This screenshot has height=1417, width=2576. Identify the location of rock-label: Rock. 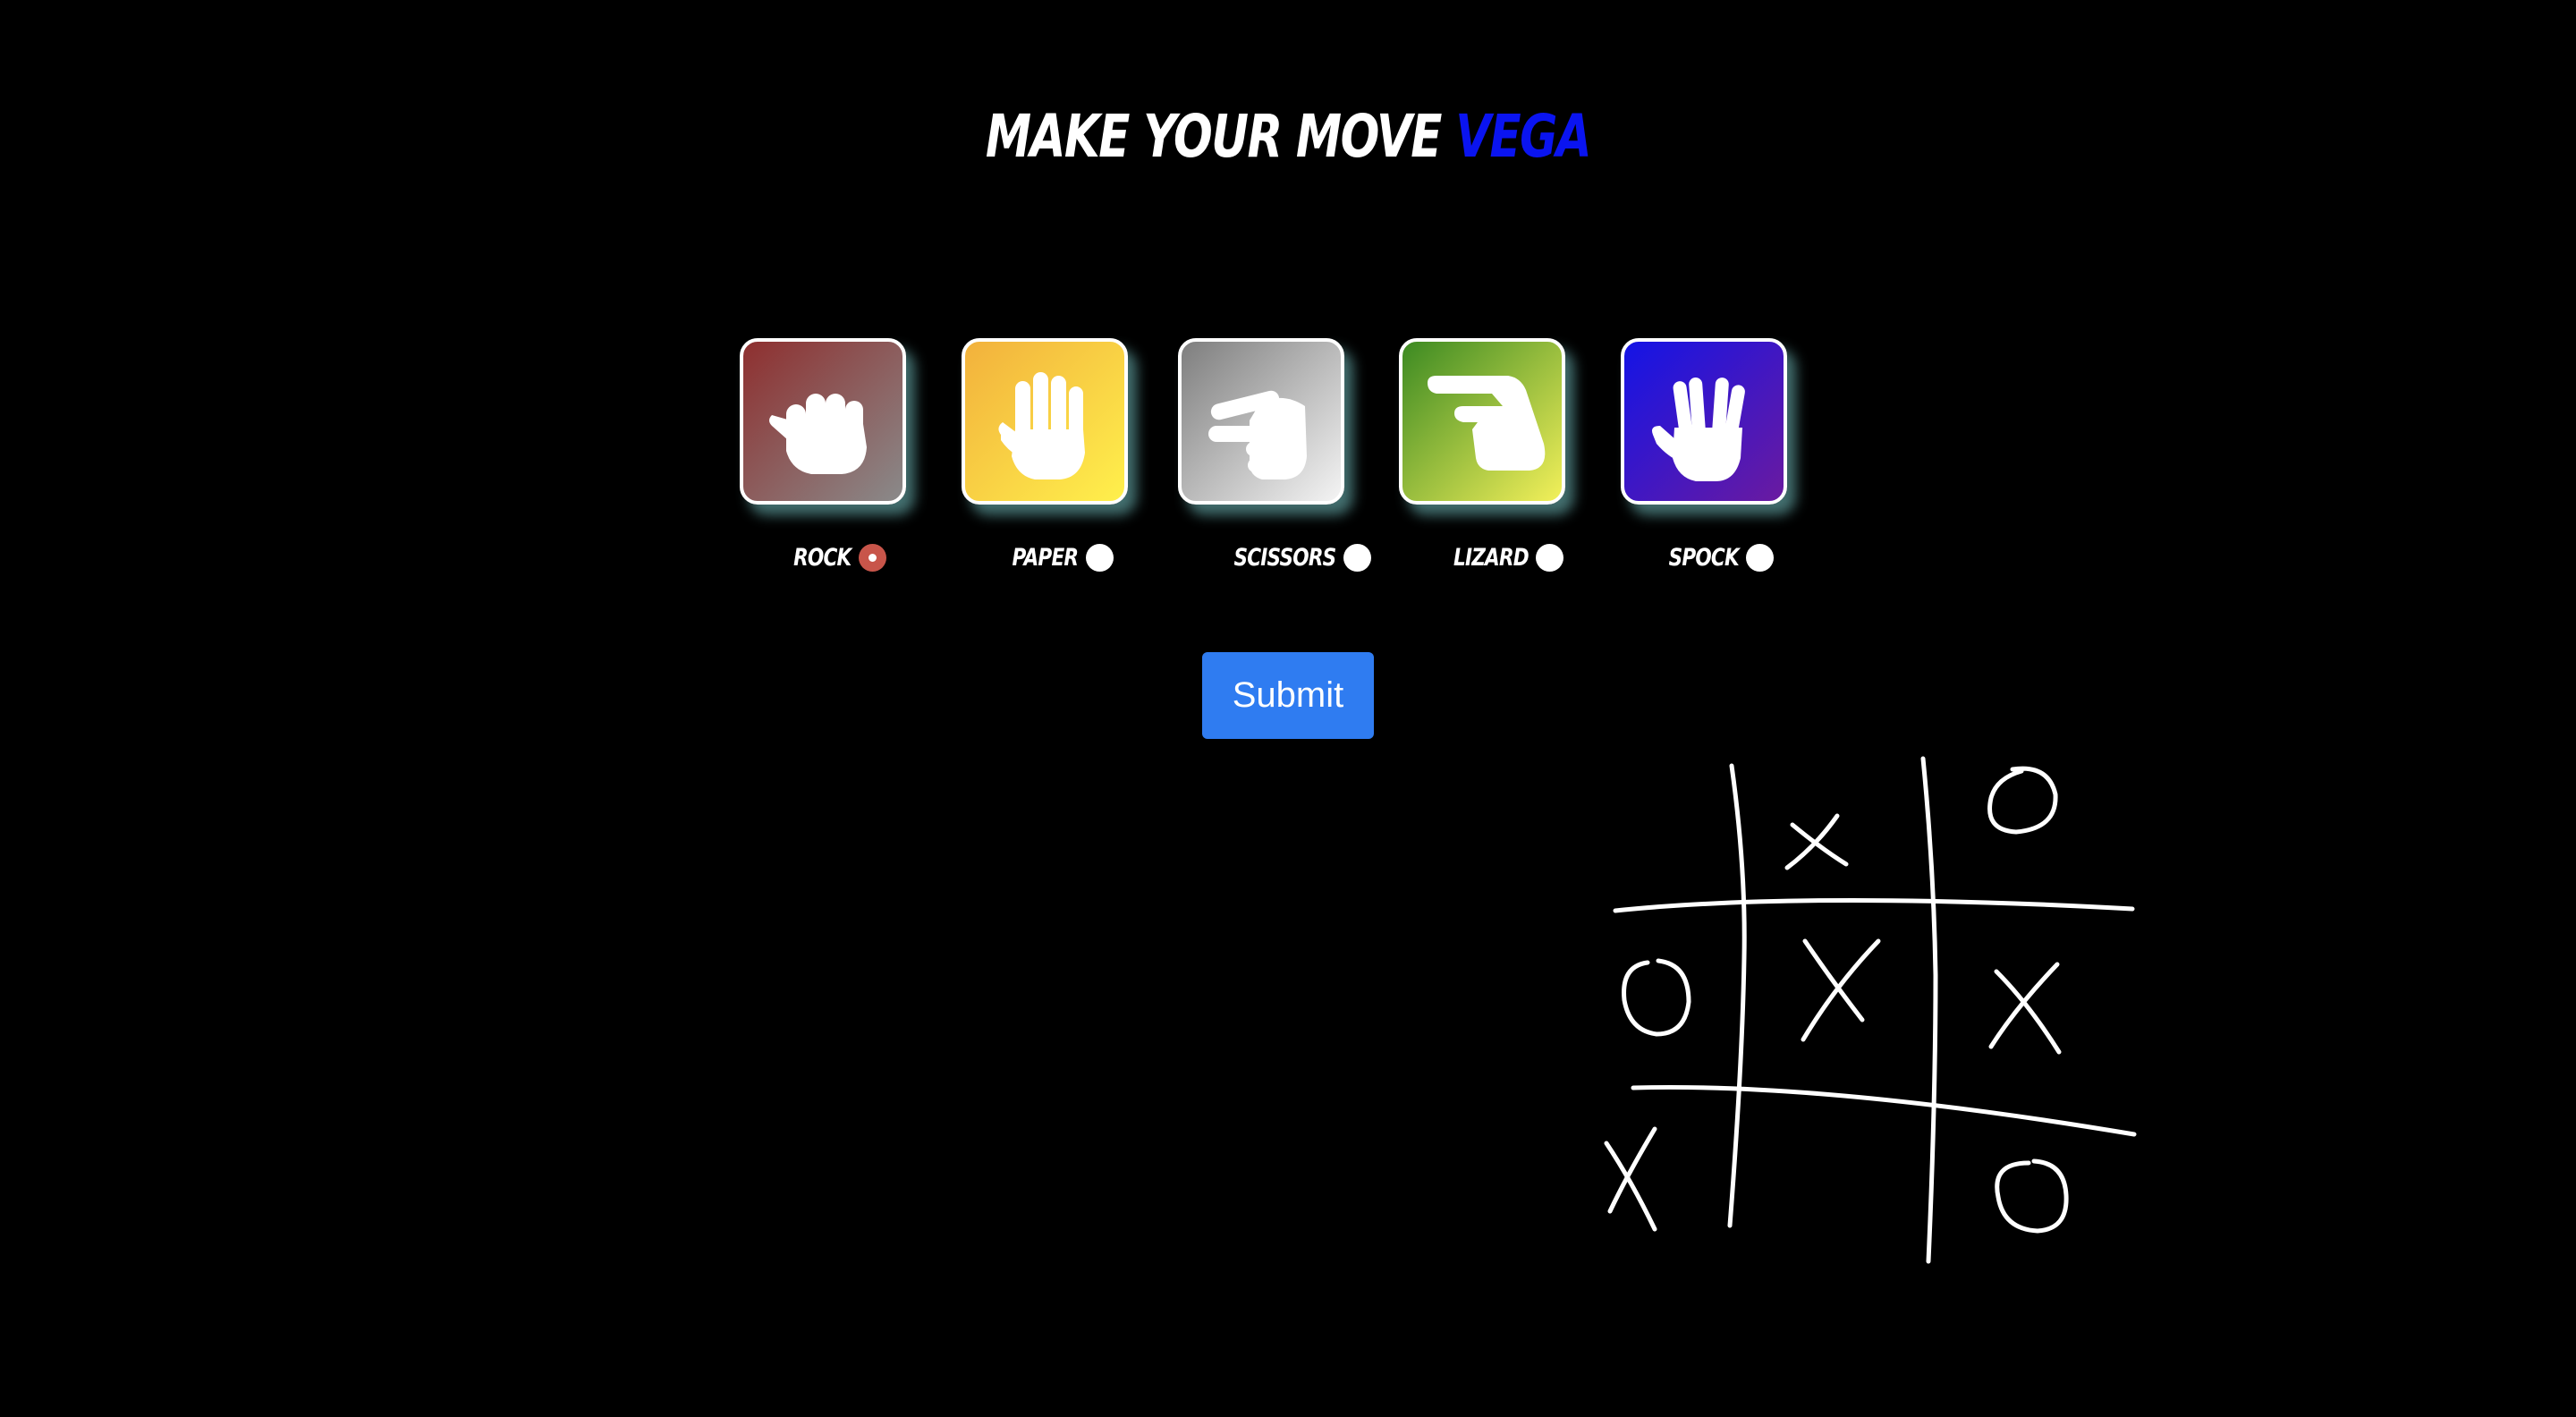
(822, 558).